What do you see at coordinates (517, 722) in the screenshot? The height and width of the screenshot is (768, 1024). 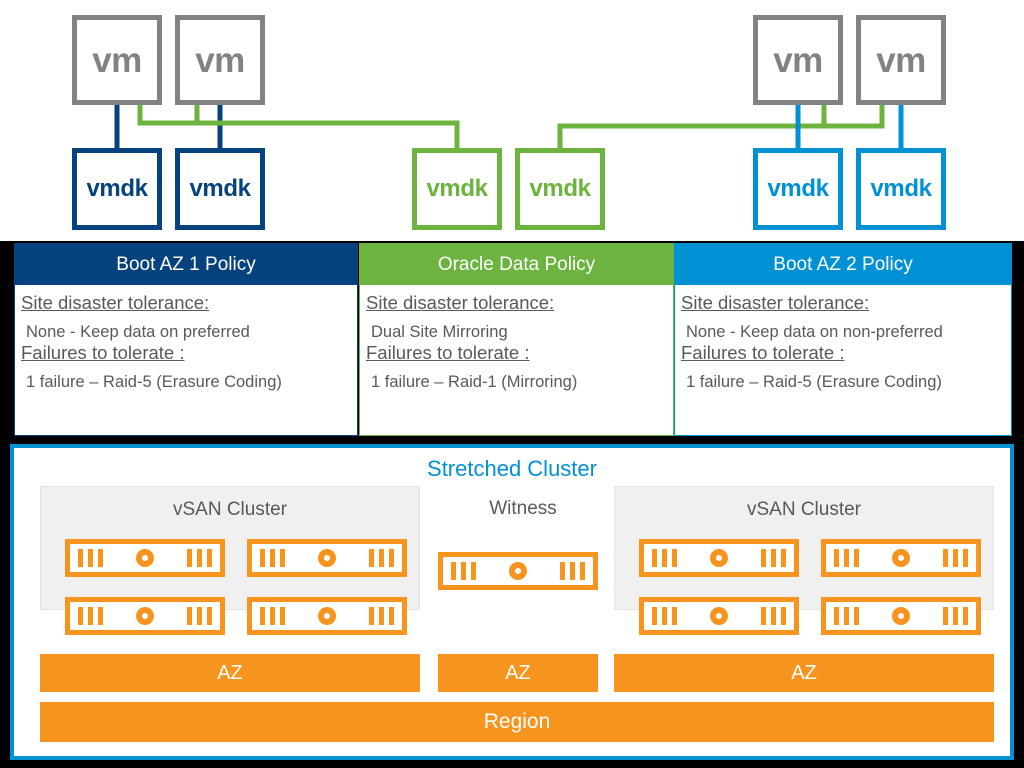 I see `region-bar: Region` at bounding box center [517, 722].